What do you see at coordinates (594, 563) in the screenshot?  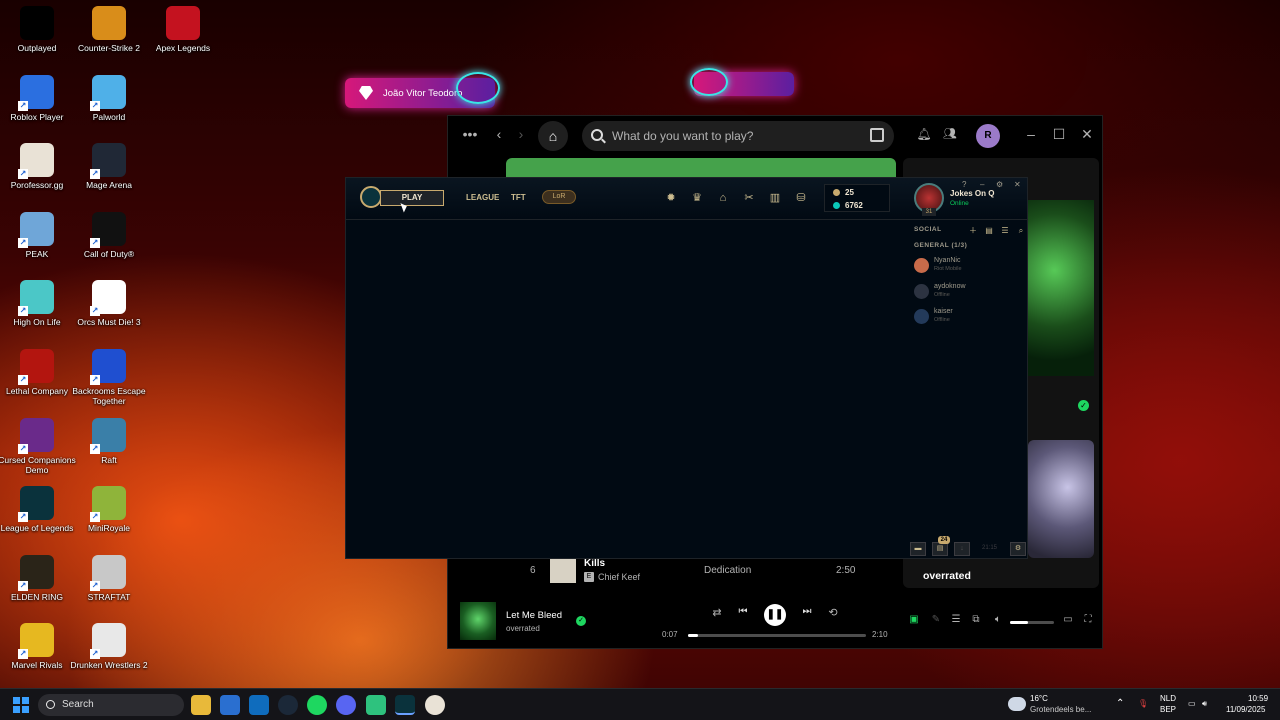 I see `track-title: Kills` at bounding box center [594, 563].